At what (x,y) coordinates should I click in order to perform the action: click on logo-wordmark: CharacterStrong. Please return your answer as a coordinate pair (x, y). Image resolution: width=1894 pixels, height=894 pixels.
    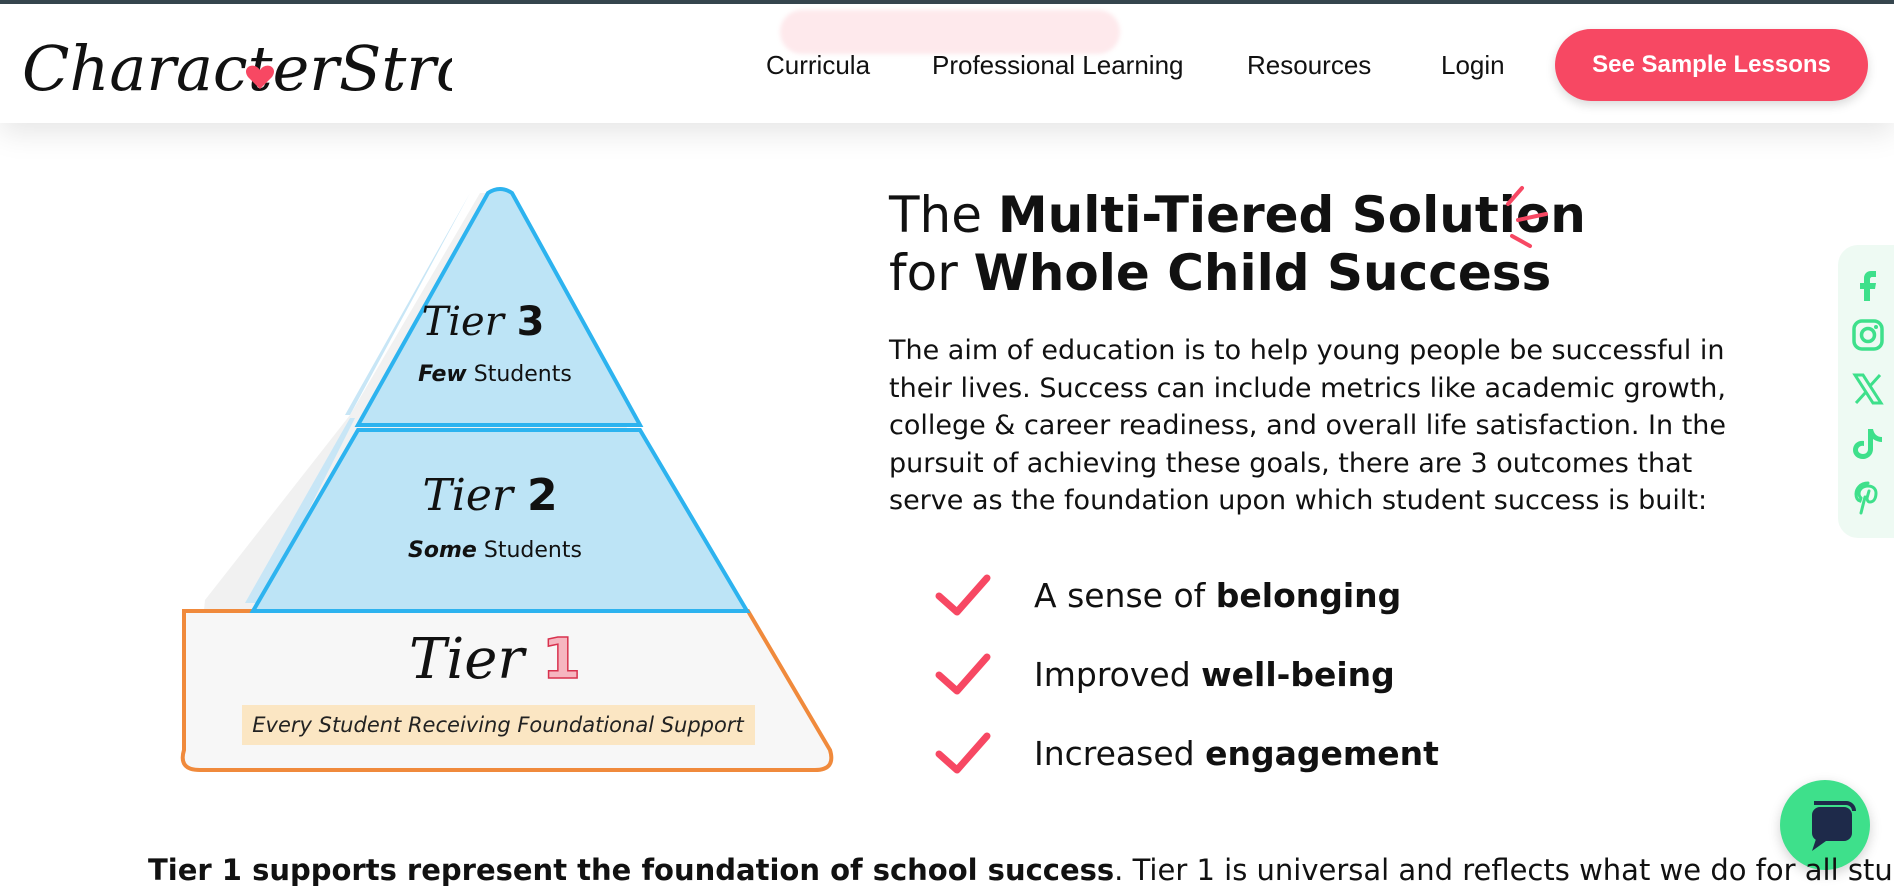
    Looking at the image, I should click on (237, 68).